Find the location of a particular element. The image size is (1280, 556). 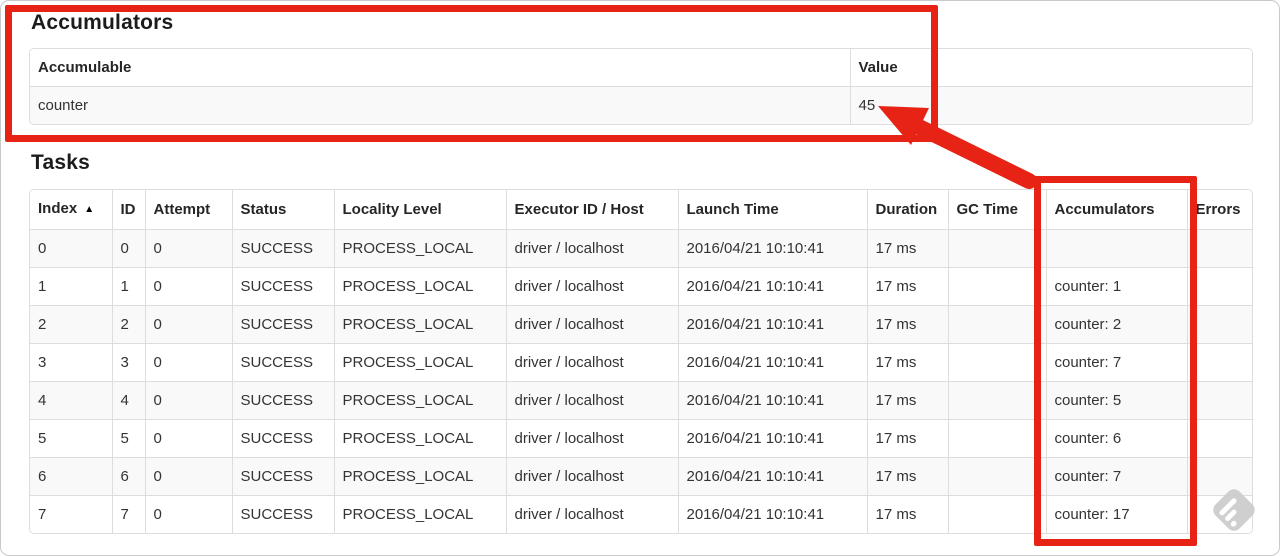

col-header-accumulators: Accumulators is located at coordinates (1116, 210).